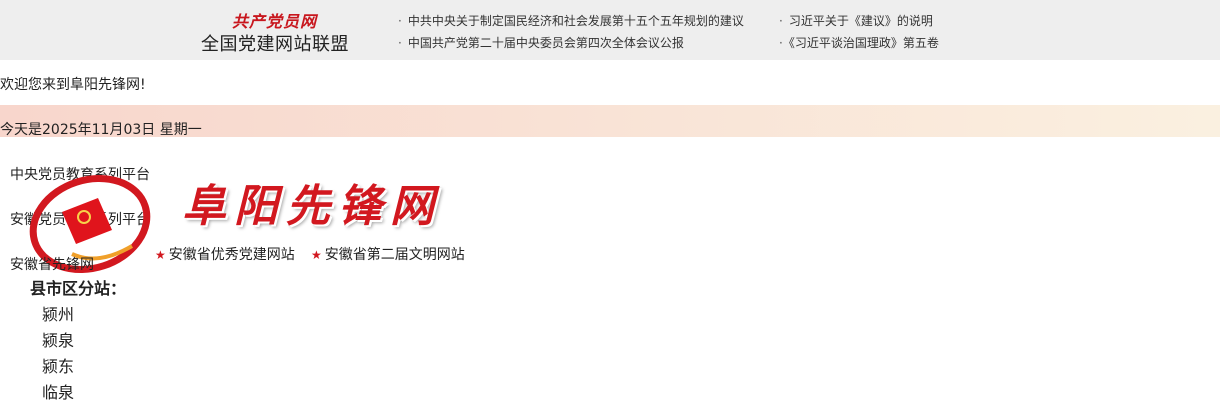 This screenshot has width=1220, height=403. I want to click on honor-badge: ★ 安徽省第二届文明网站, so click(388, 255).